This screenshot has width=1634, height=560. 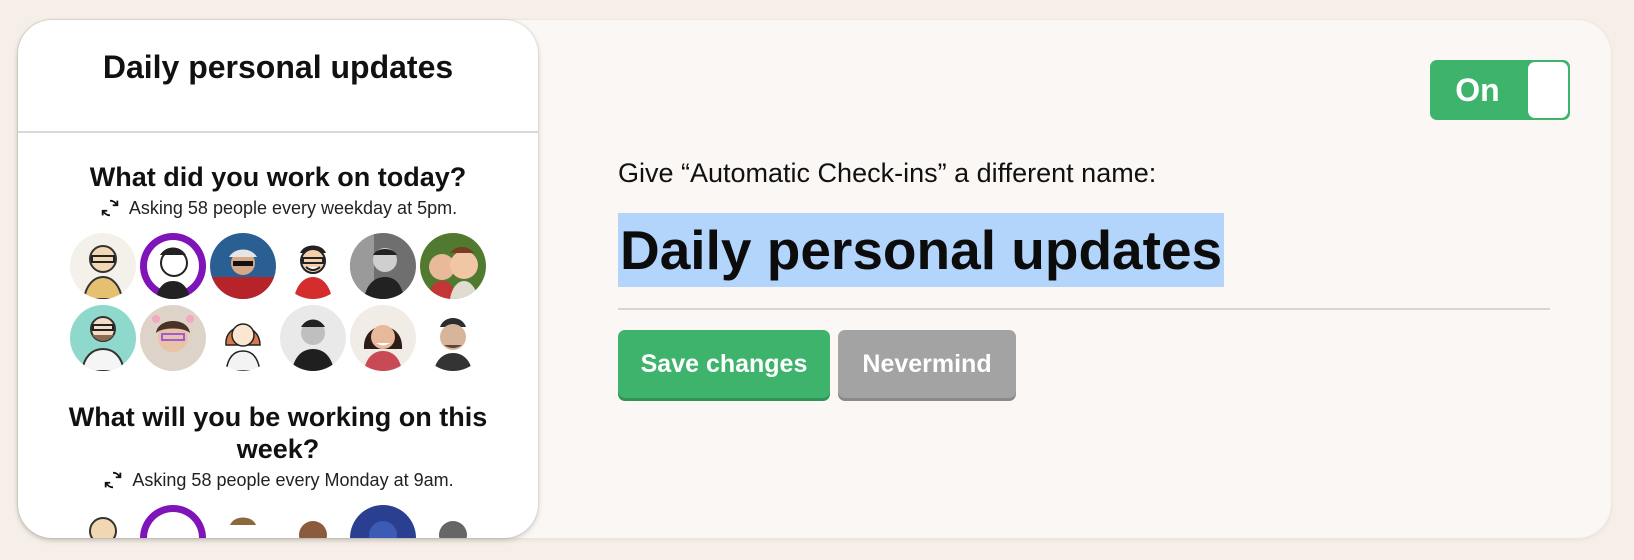 What do you see at coordinates (927, 364) in the screenshot?
I see `nevermind-button: Nevermind` at bounding box center [927, 364].